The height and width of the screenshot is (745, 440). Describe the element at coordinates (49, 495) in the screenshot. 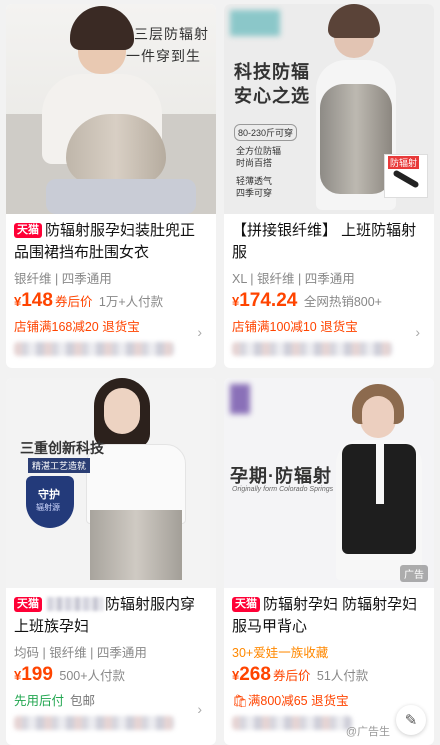

I see `shield-label: 守护` at that location.